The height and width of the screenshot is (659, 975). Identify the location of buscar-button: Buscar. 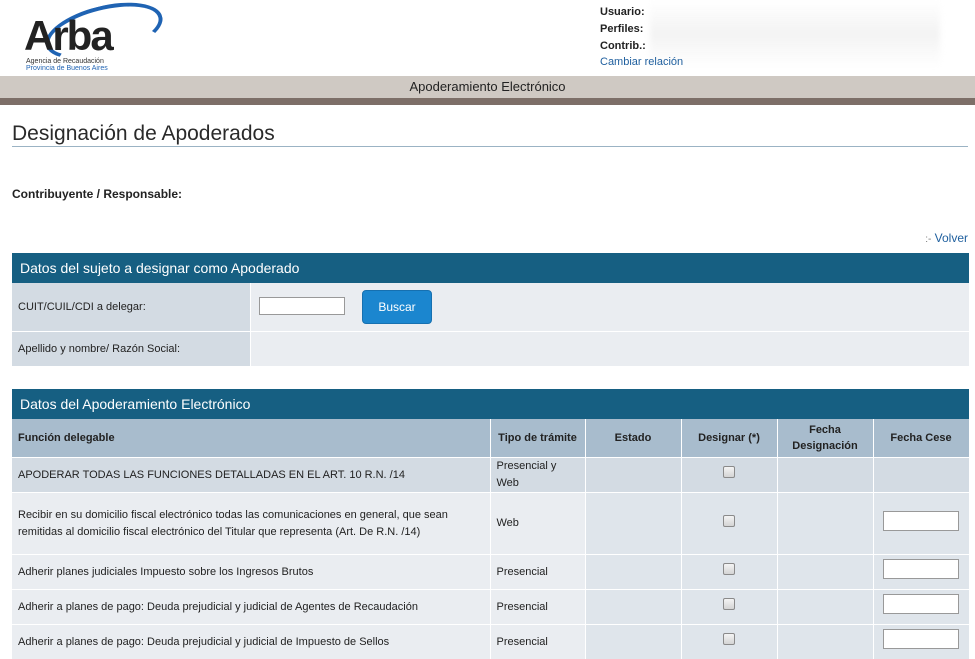
(397, 307).